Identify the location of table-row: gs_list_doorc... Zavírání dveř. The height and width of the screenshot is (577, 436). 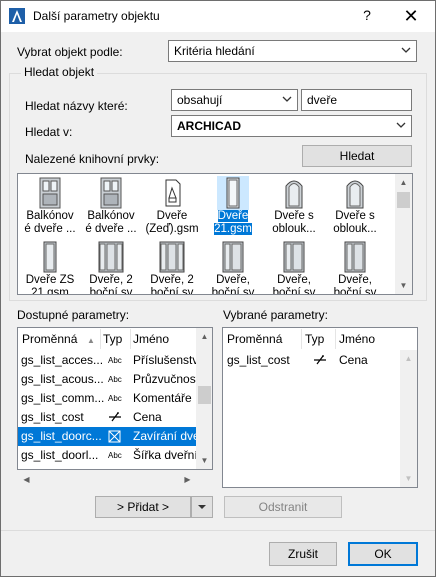
(107, 436).